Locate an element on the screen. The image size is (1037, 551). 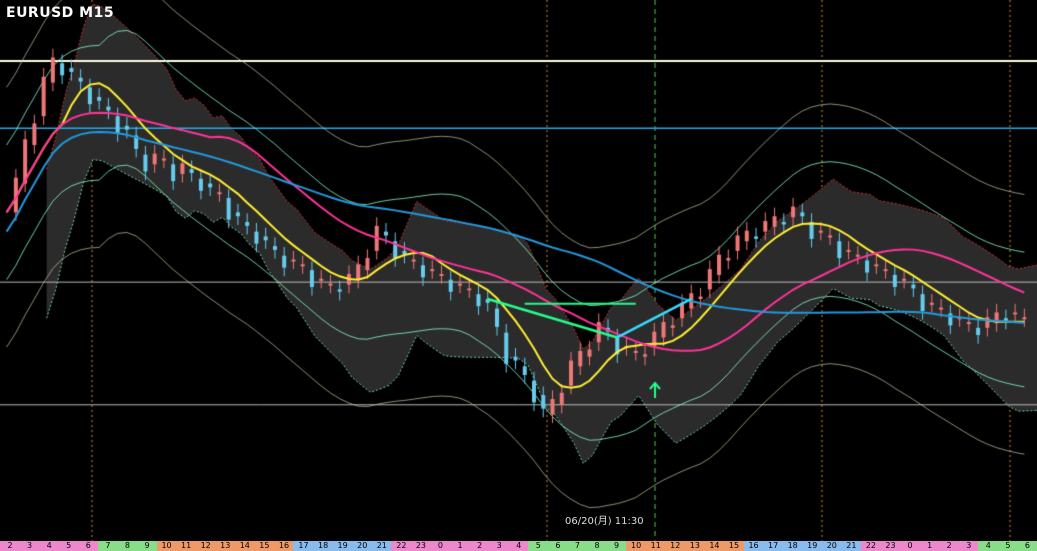
chart-symbol-label: EURUSD M15 is located at coordinates (60, 13).